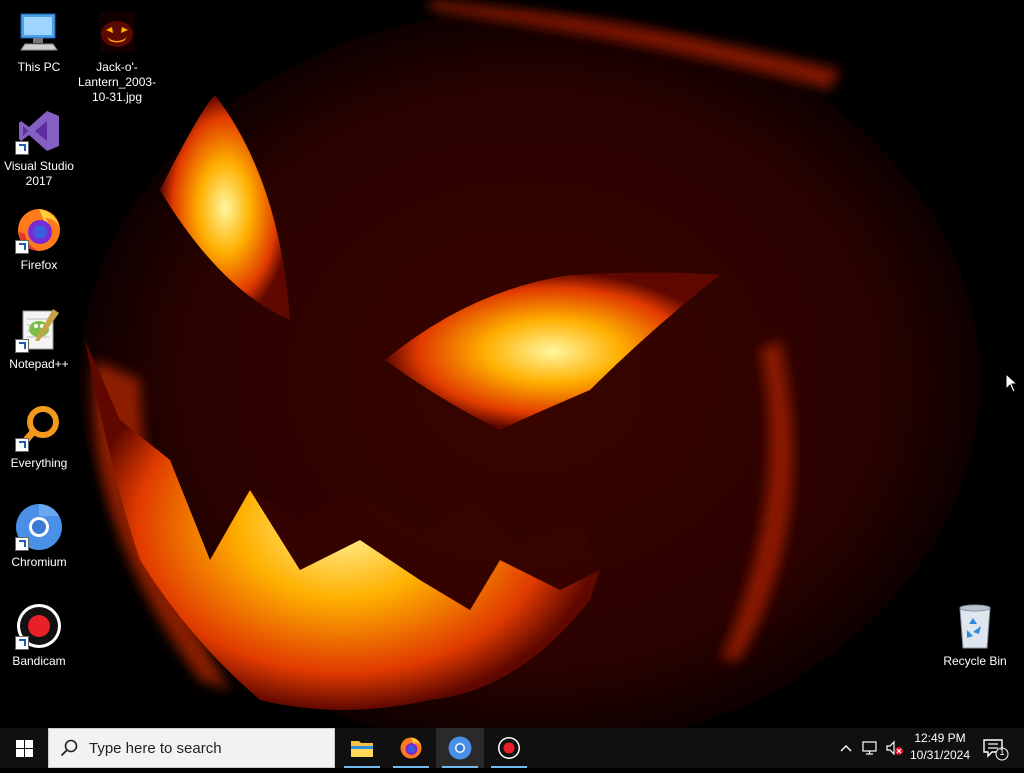 The height and width of the screenshot is (773, 1024). Describe the element at coordinates (155, 748) in the screenshot. I see `search-placeholder: Type here to search` at that location.